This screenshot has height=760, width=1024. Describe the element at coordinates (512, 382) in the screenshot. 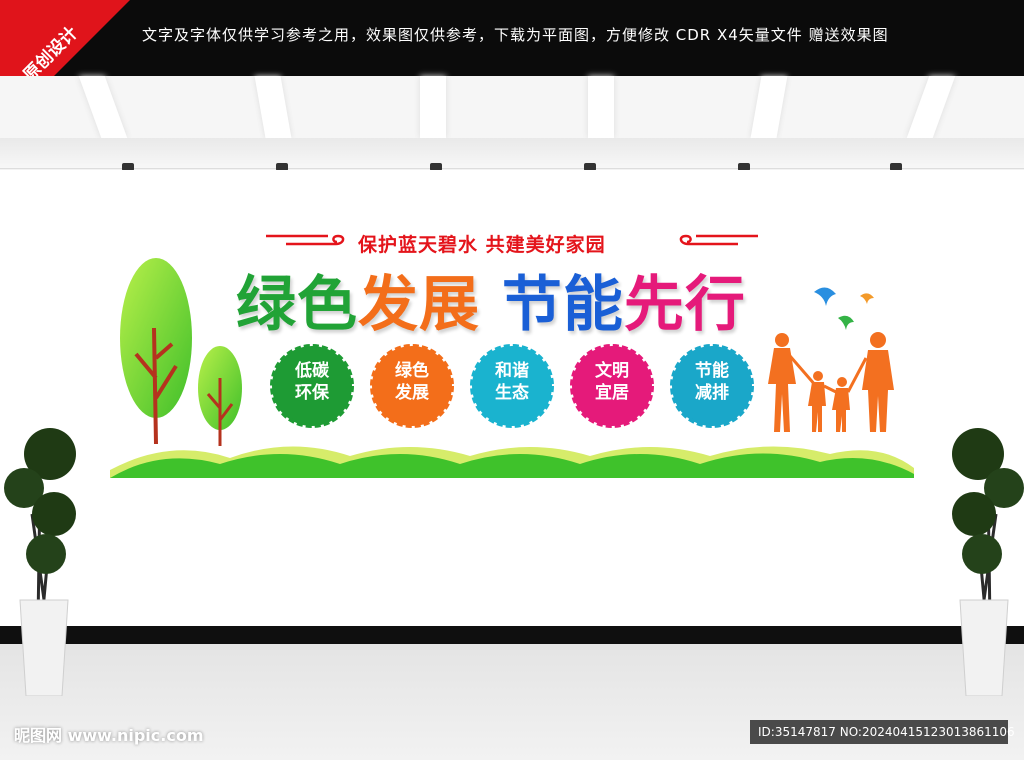

I see `badge-label: 和谐 生态` at that location.